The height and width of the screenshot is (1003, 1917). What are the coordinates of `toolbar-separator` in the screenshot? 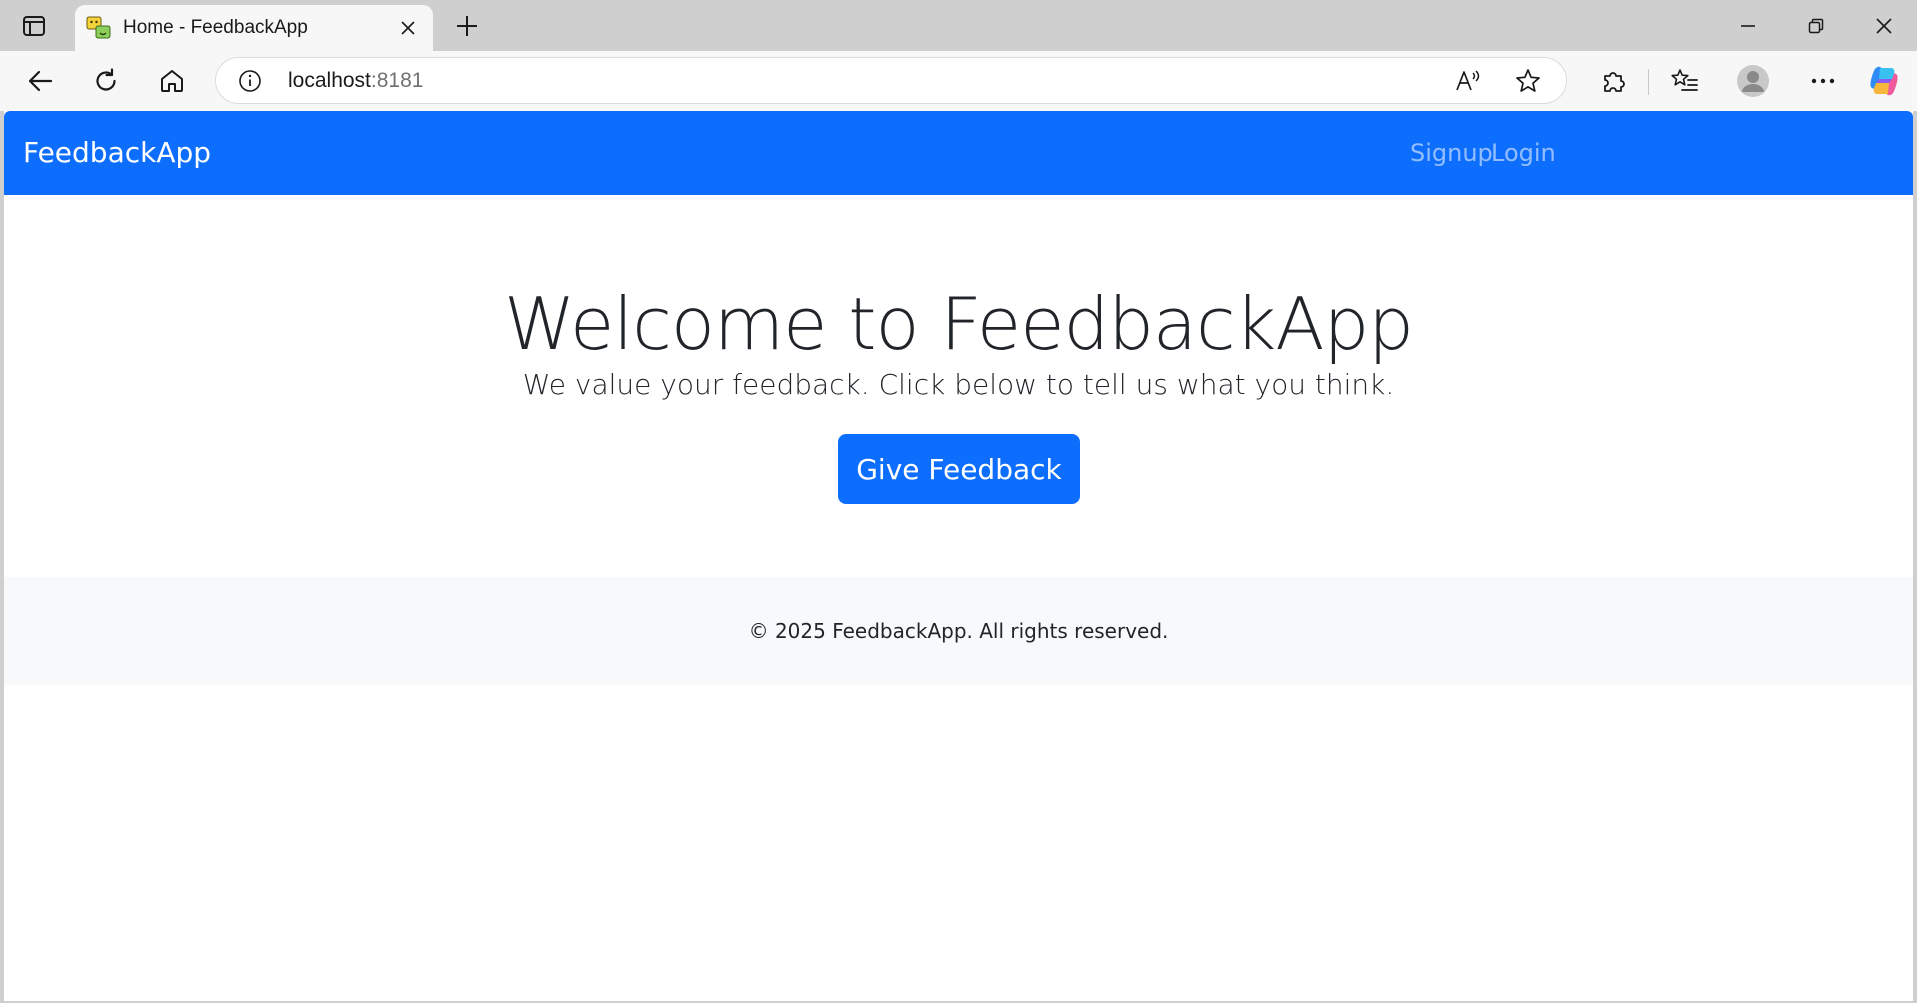 It's located at (1648, 82).